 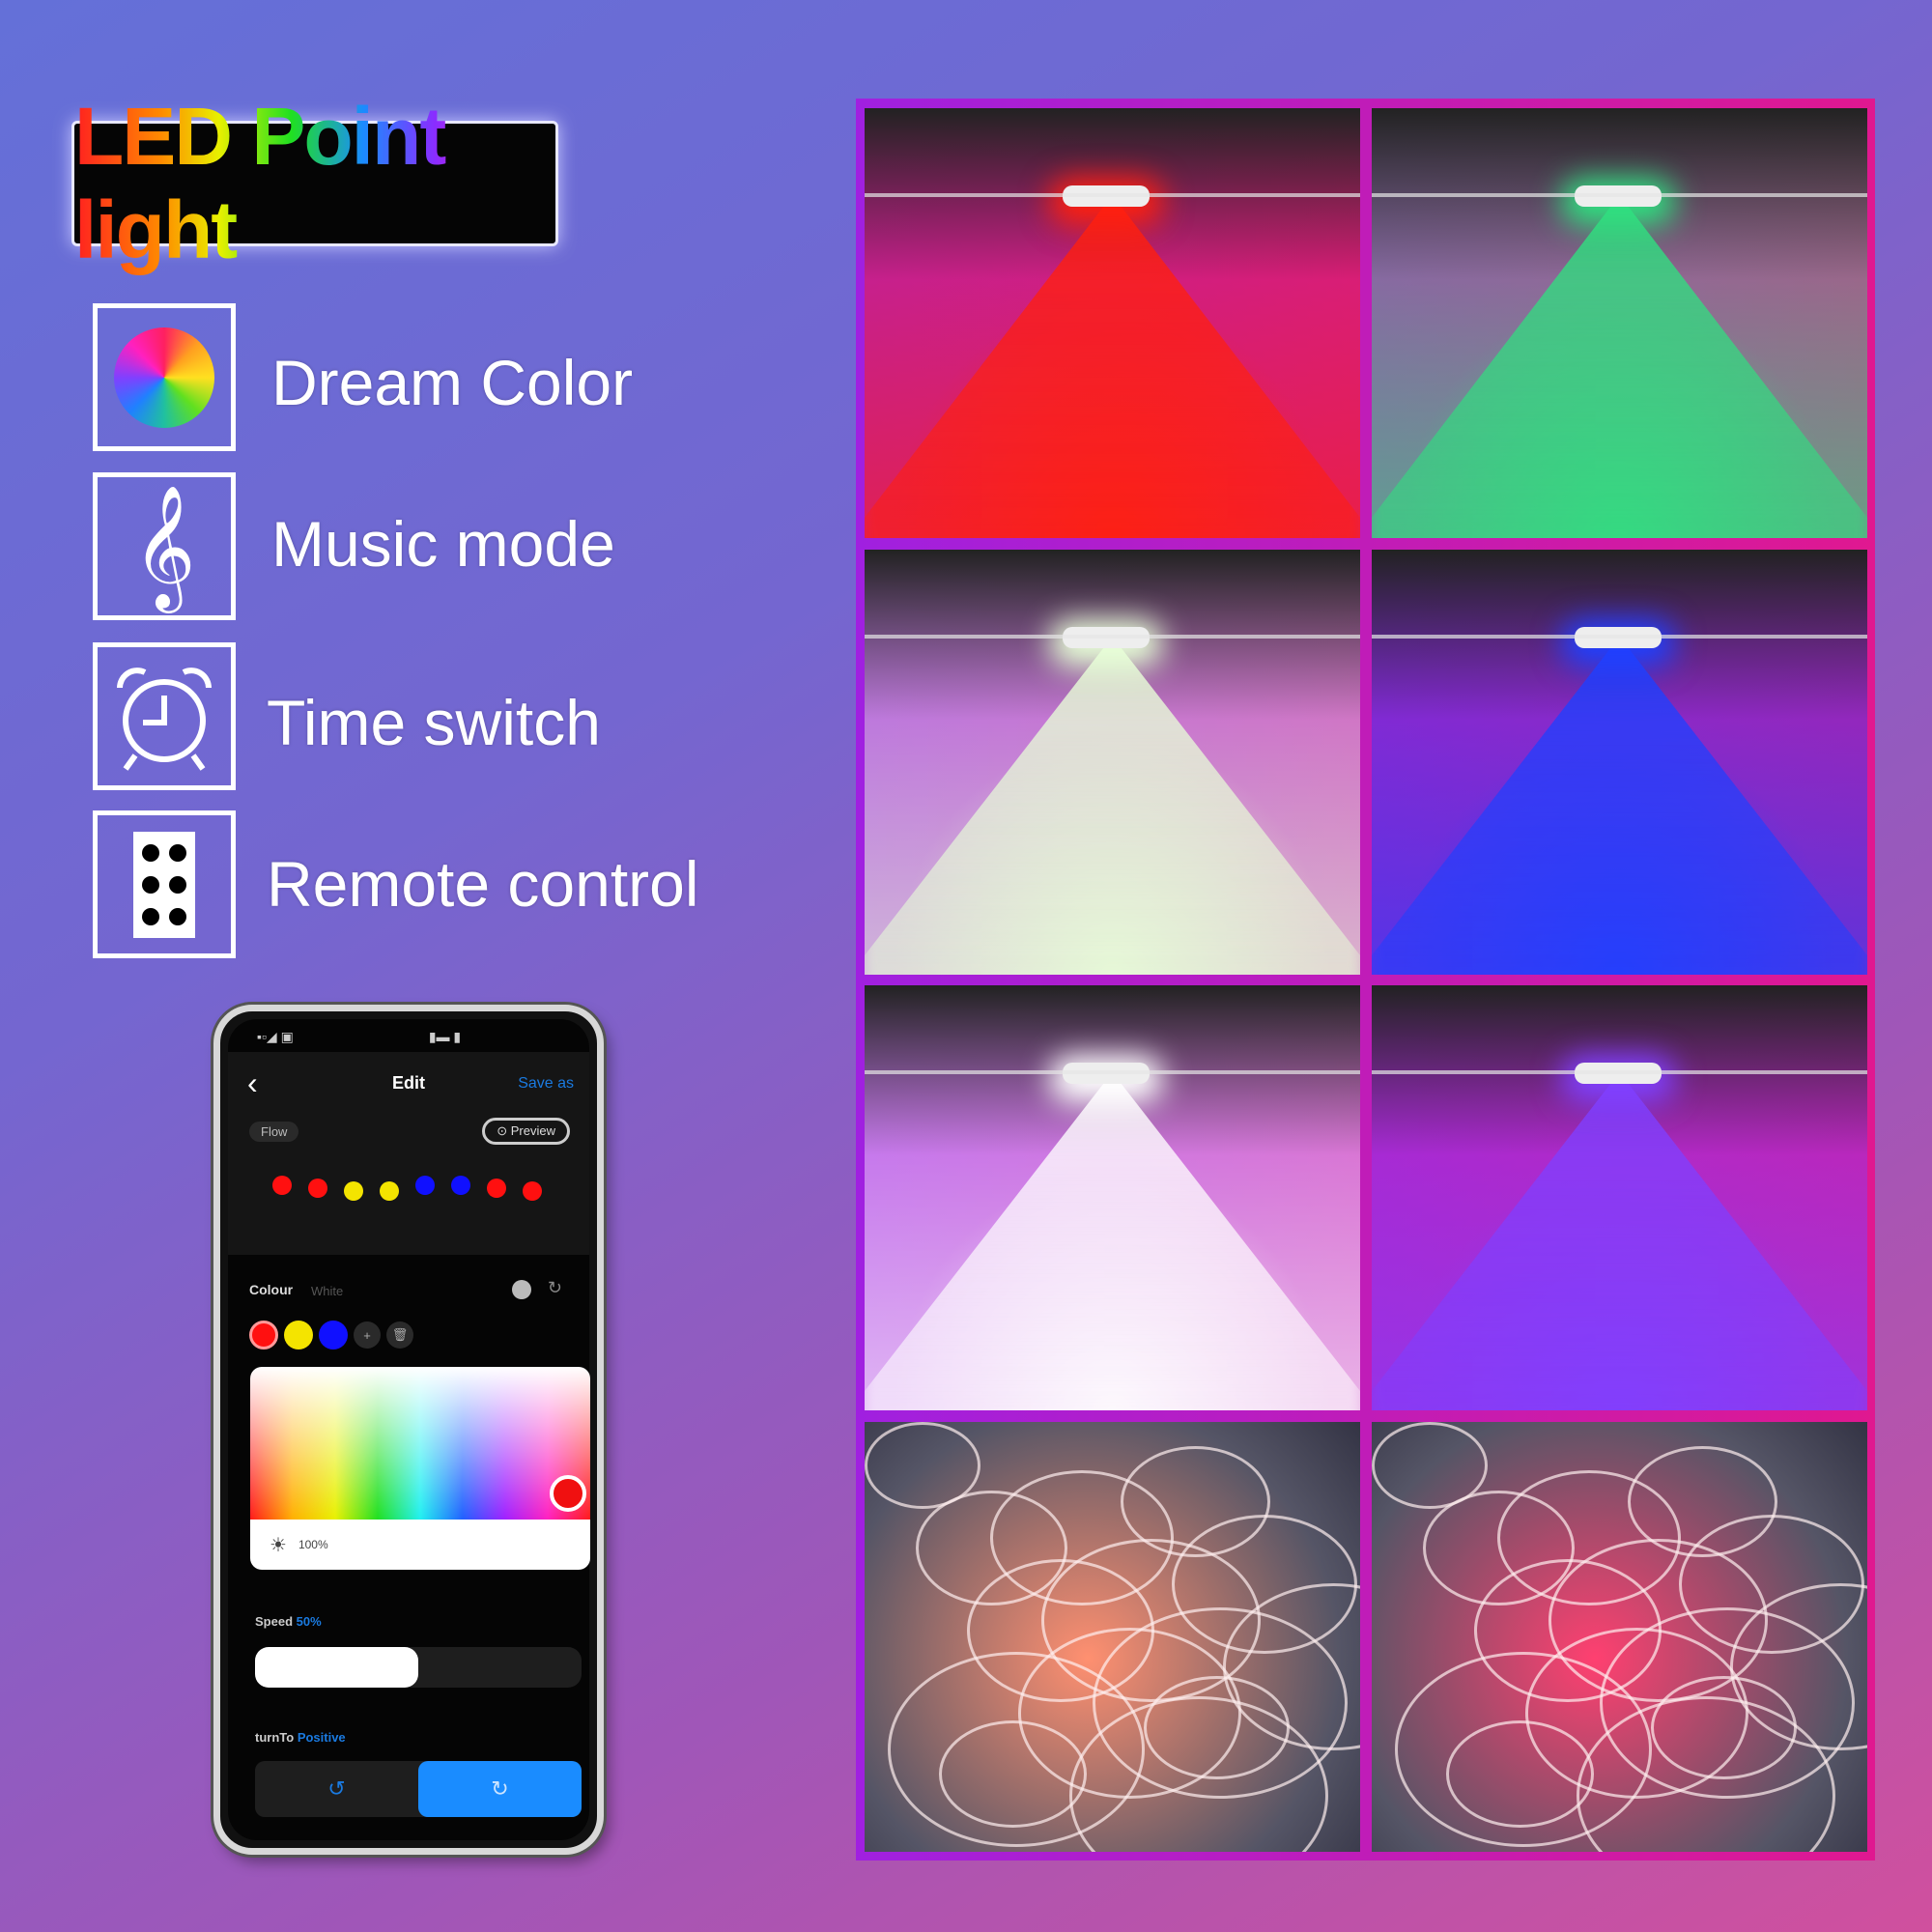 What do you see at coordinates (309, 1621) in the screenshot?
I see `speed-value: 50%` at bounding box center [309, 1621].